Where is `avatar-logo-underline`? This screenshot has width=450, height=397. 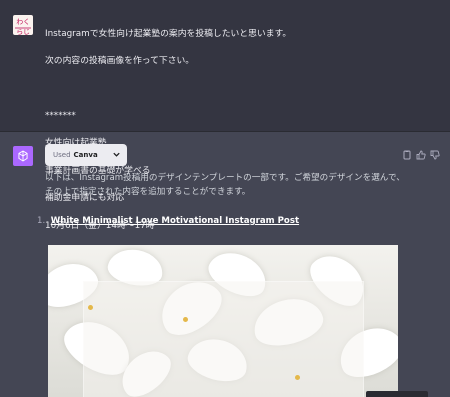
avatar-logo-underline is located at coordinates (23, 28).